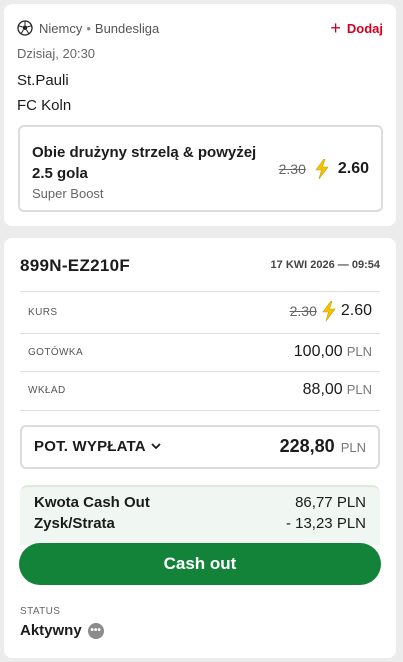  What do you see at coordinates (292, 169) in the screenshot?
I see `old-odds: 2.30` at bounding box center [292, 169].